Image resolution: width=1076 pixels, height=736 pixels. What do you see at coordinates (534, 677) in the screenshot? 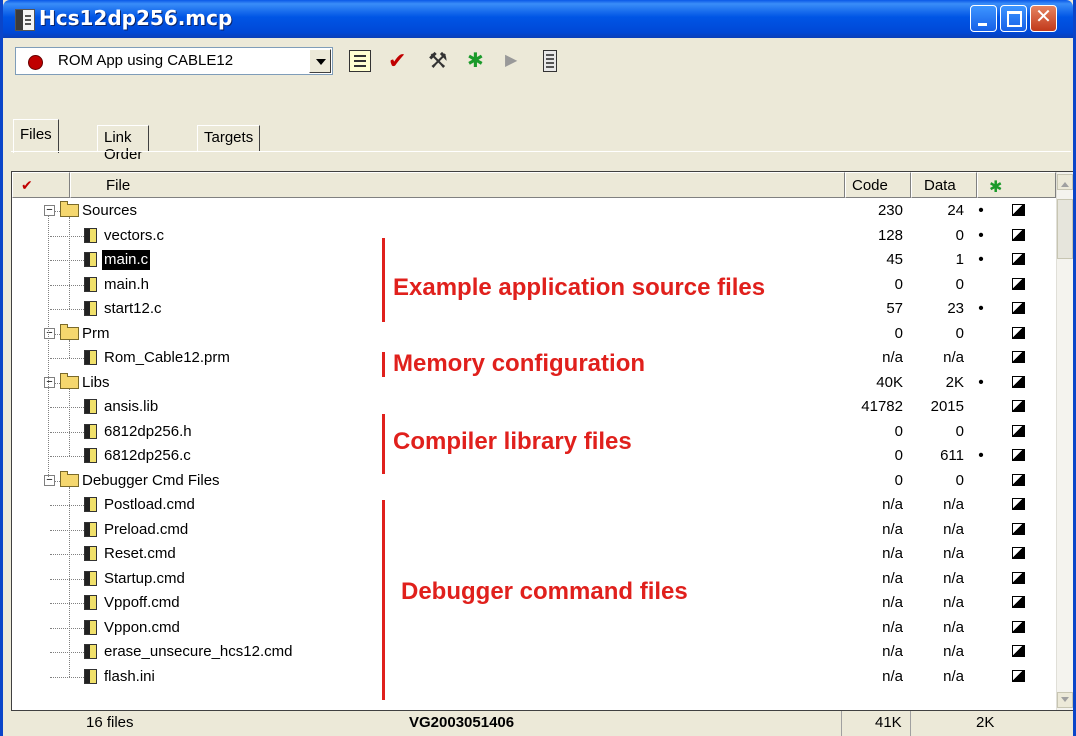
I see `file-row: flash.ini n/a n/a` at bounding box center [534, 677].